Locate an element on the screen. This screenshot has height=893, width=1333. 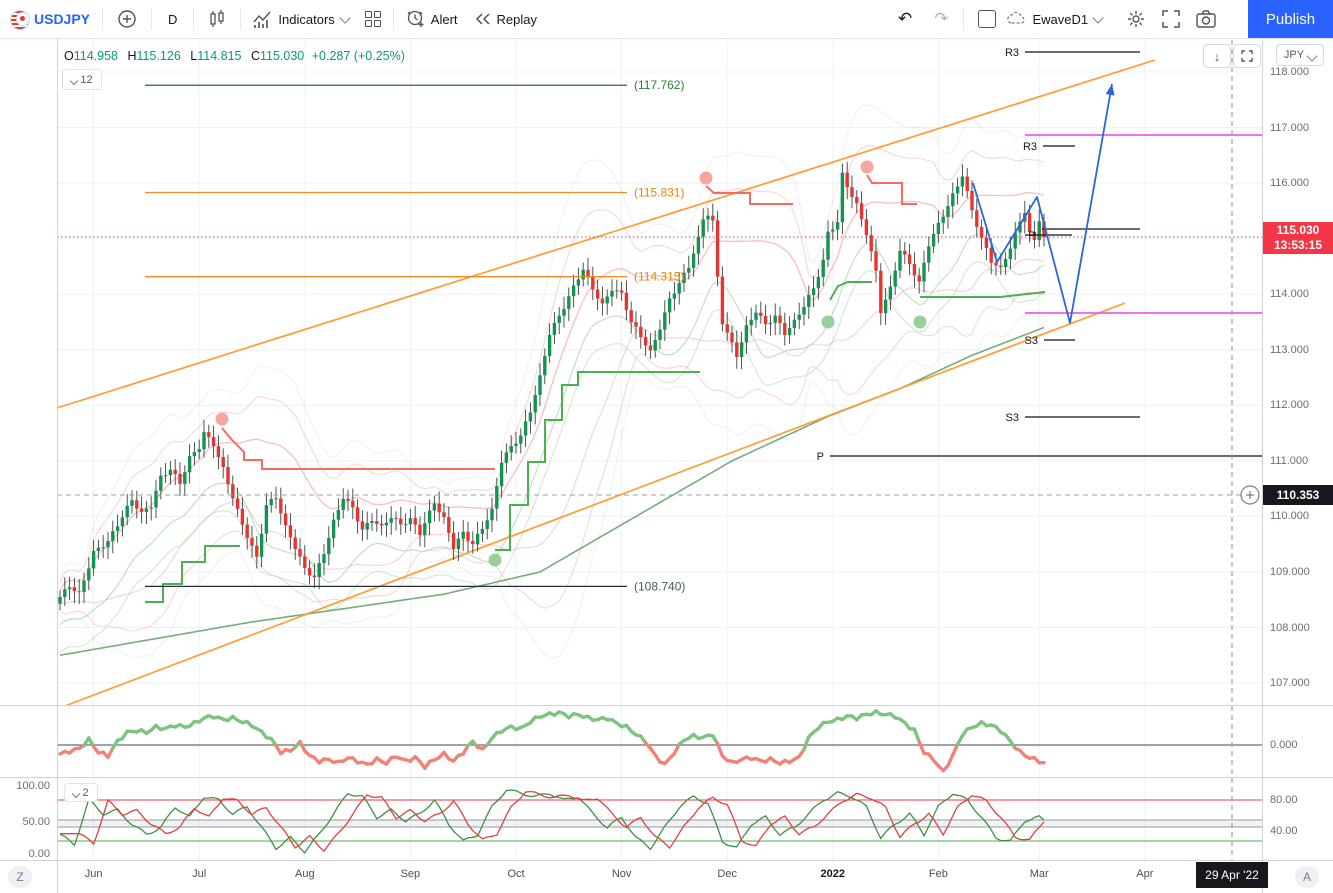
maximize-icon is located at coordinates (1247, 56).